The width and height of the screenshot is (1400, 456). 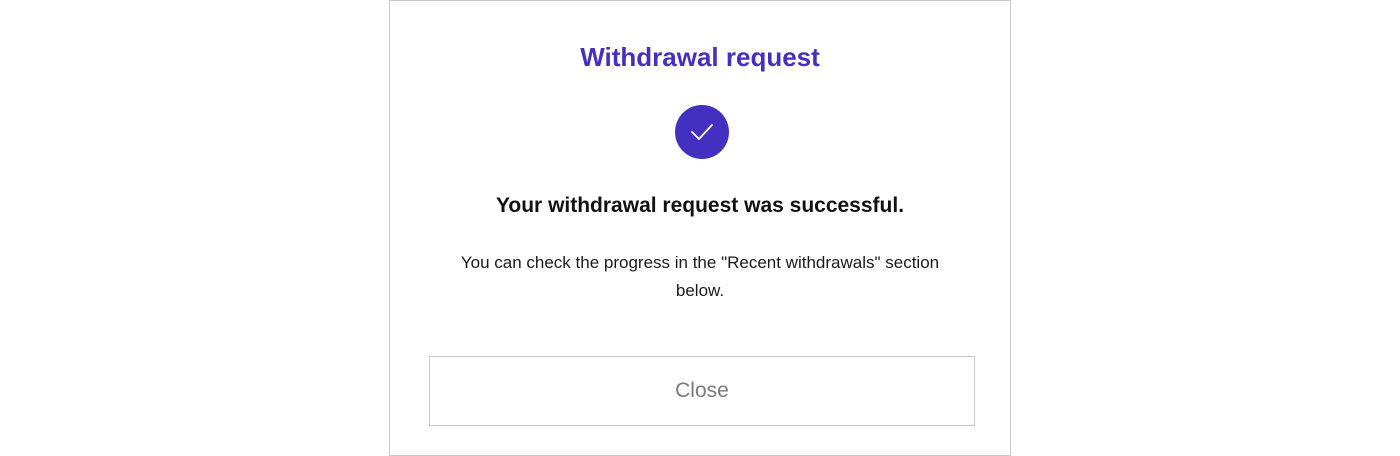 I want to click on success-headline: Your withdrawal request was successful., so click(x=700, y=205).